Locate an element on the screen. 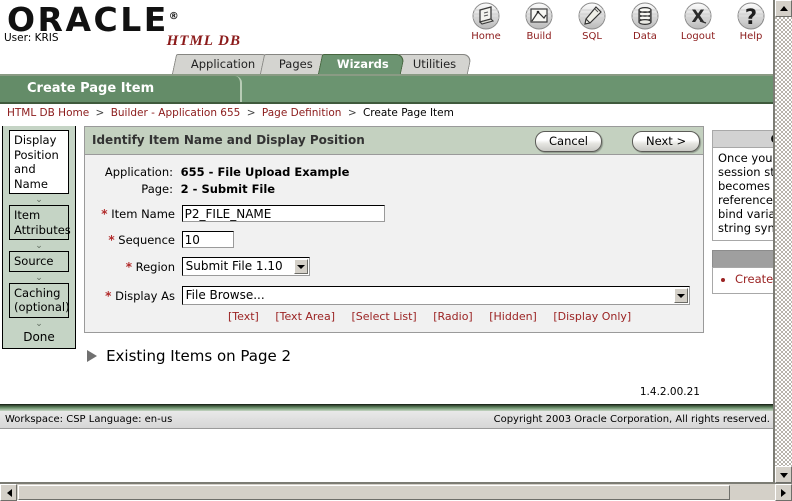  page-info-label: Page: is located at coordinates (157, 189).